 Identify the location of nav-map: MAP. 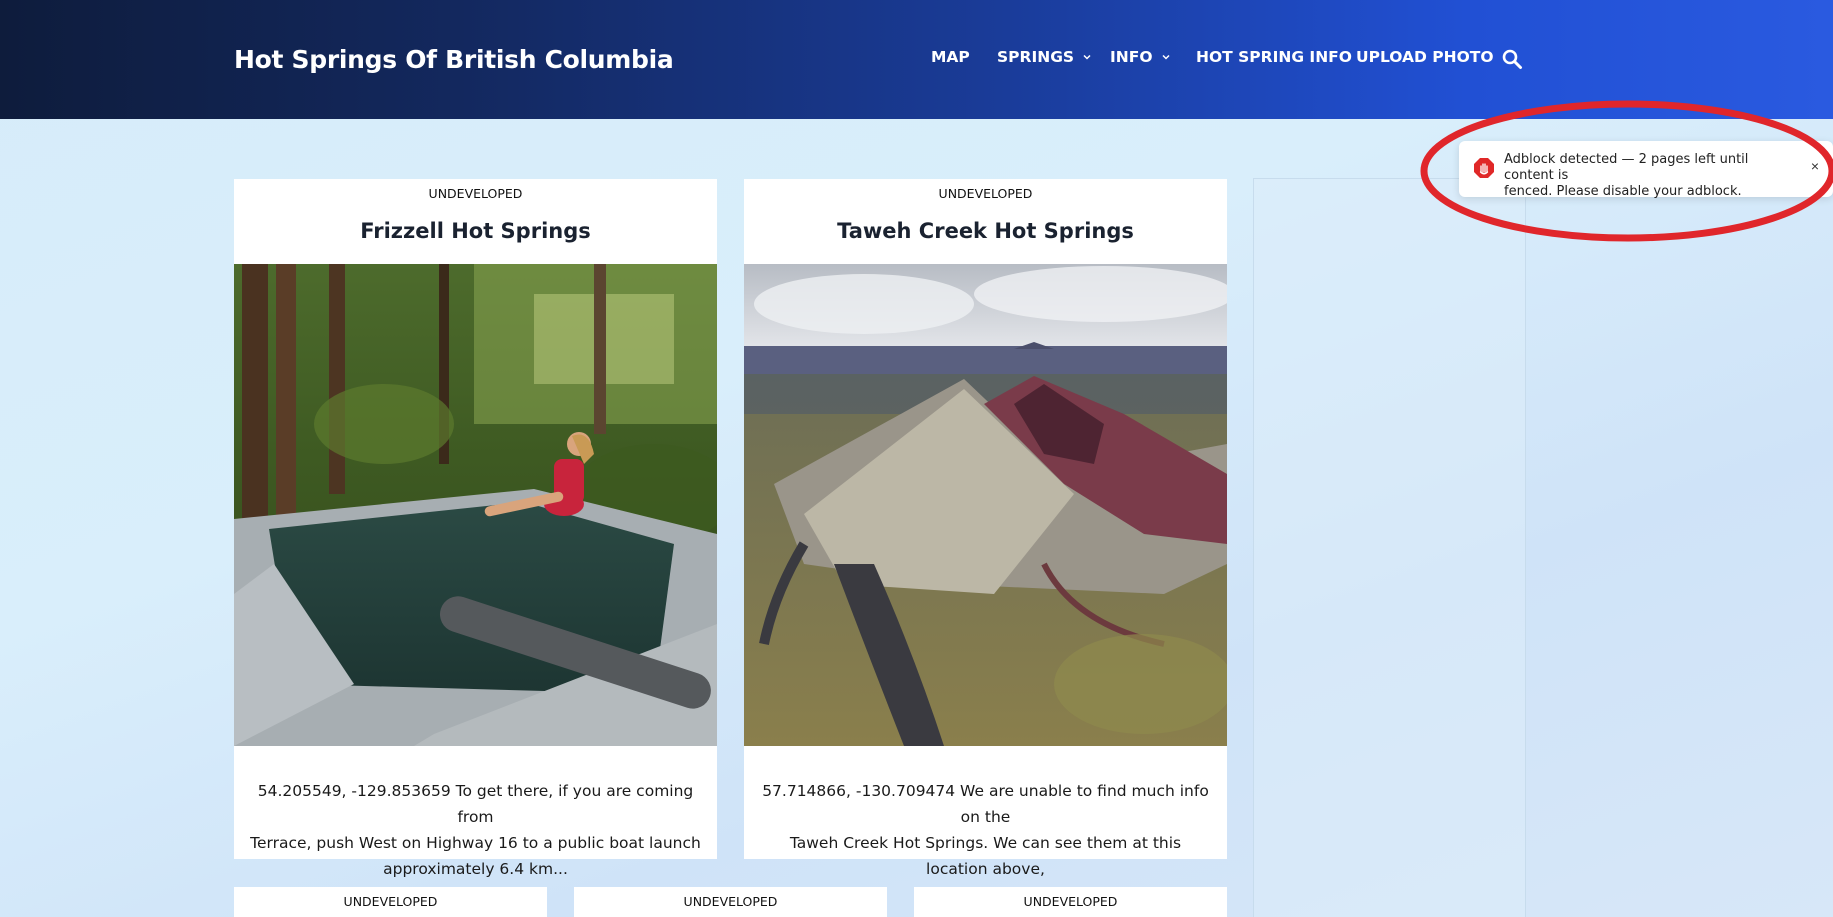
(950, 57).